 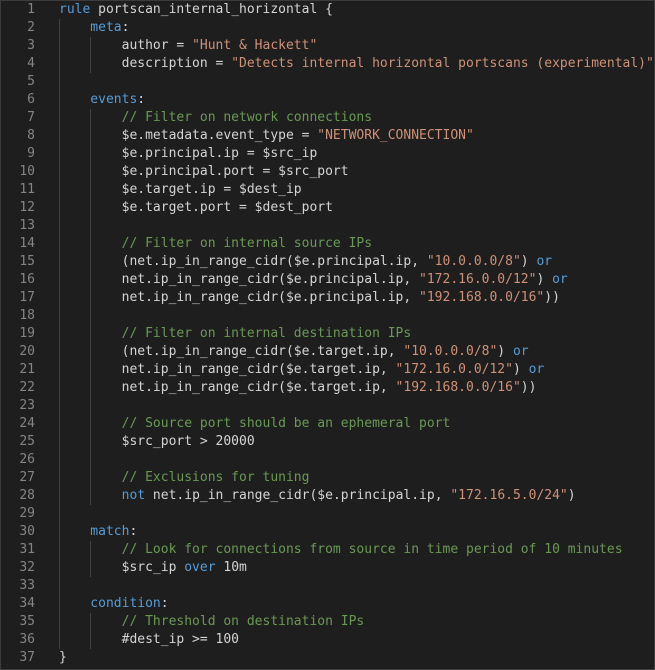 What do you see at coordinates (27, 549) in the screenshot?
I see `line-number: 31` at bounding box center [27, 549].